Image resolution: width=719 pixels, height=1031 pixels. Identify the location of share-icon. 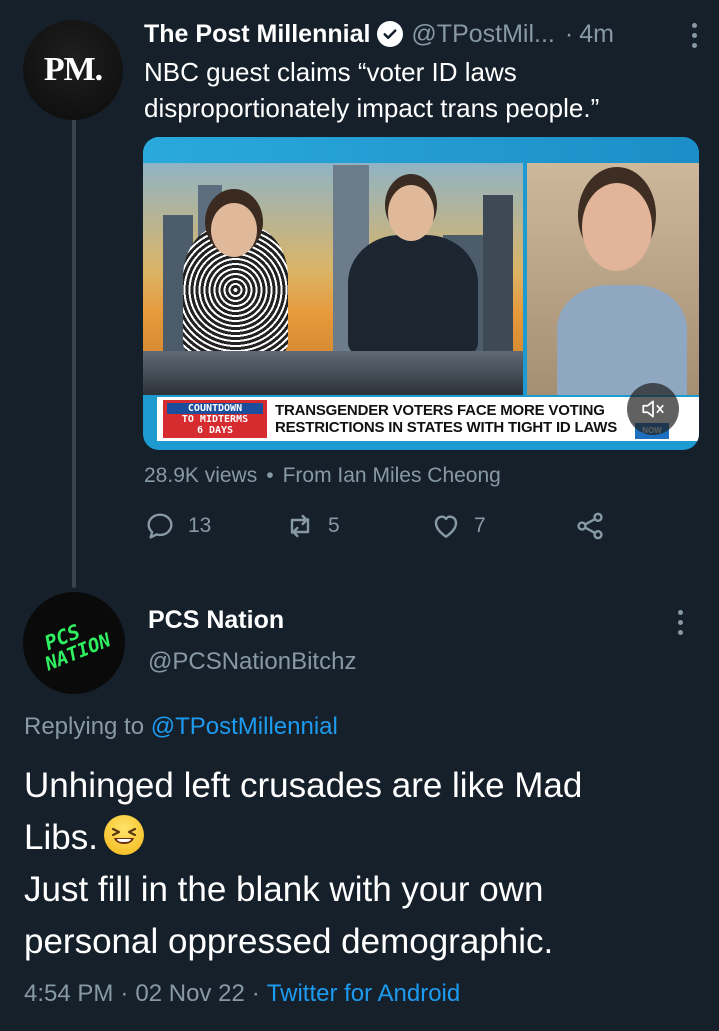
(590, 526).